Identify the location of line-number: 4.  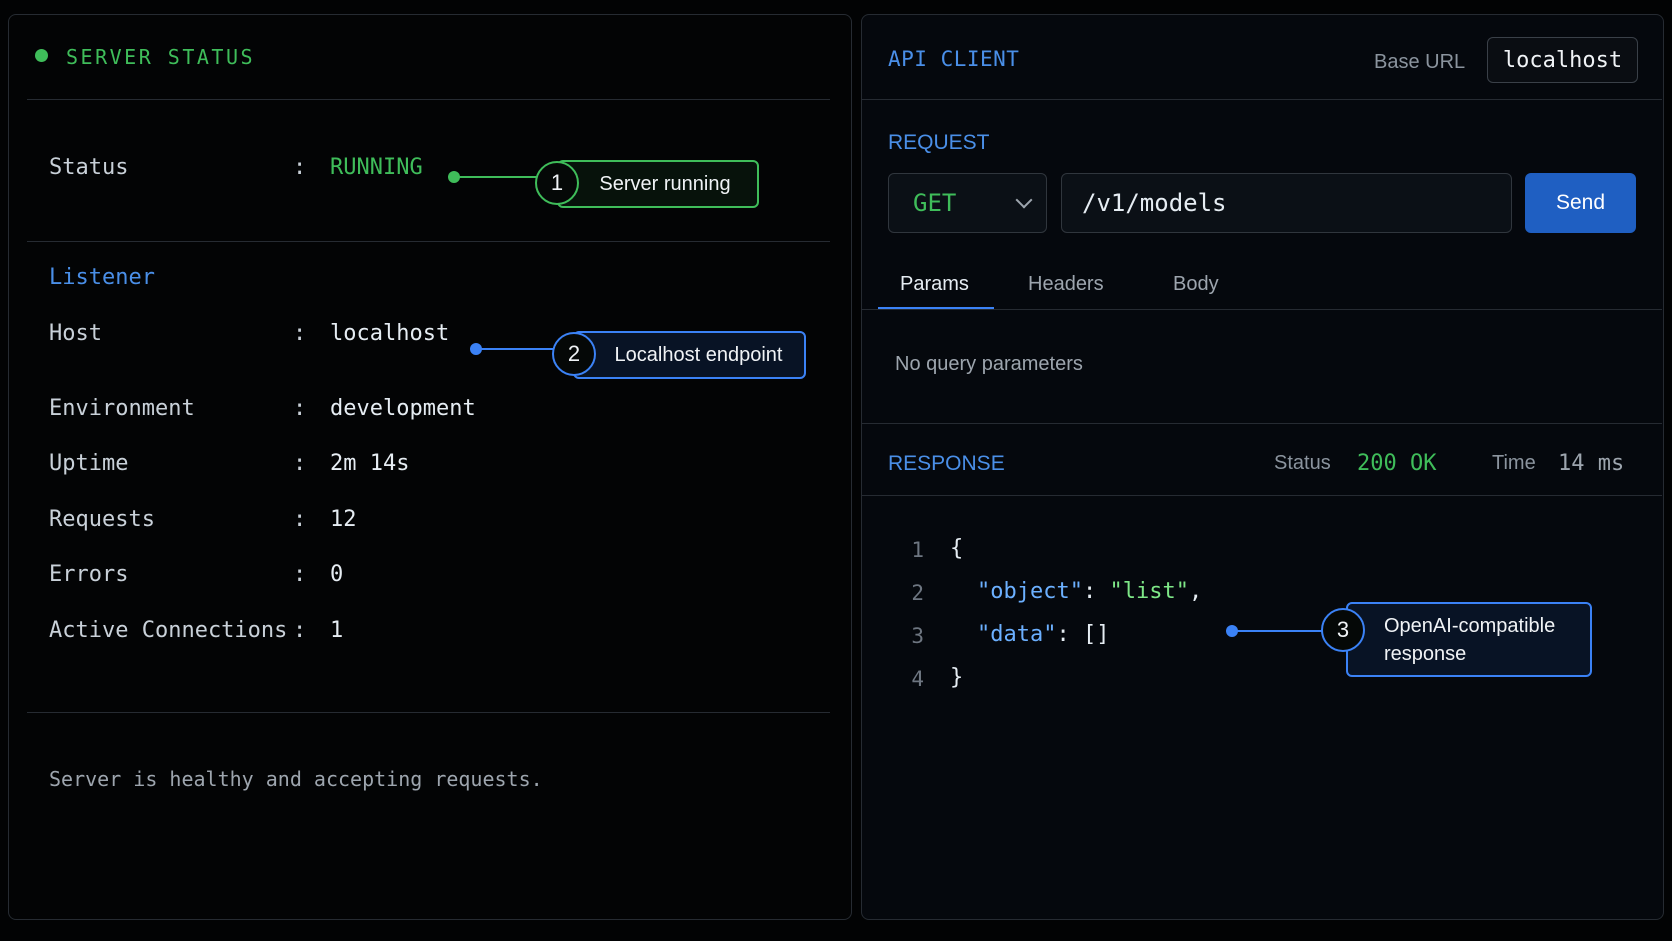
(917, 679).